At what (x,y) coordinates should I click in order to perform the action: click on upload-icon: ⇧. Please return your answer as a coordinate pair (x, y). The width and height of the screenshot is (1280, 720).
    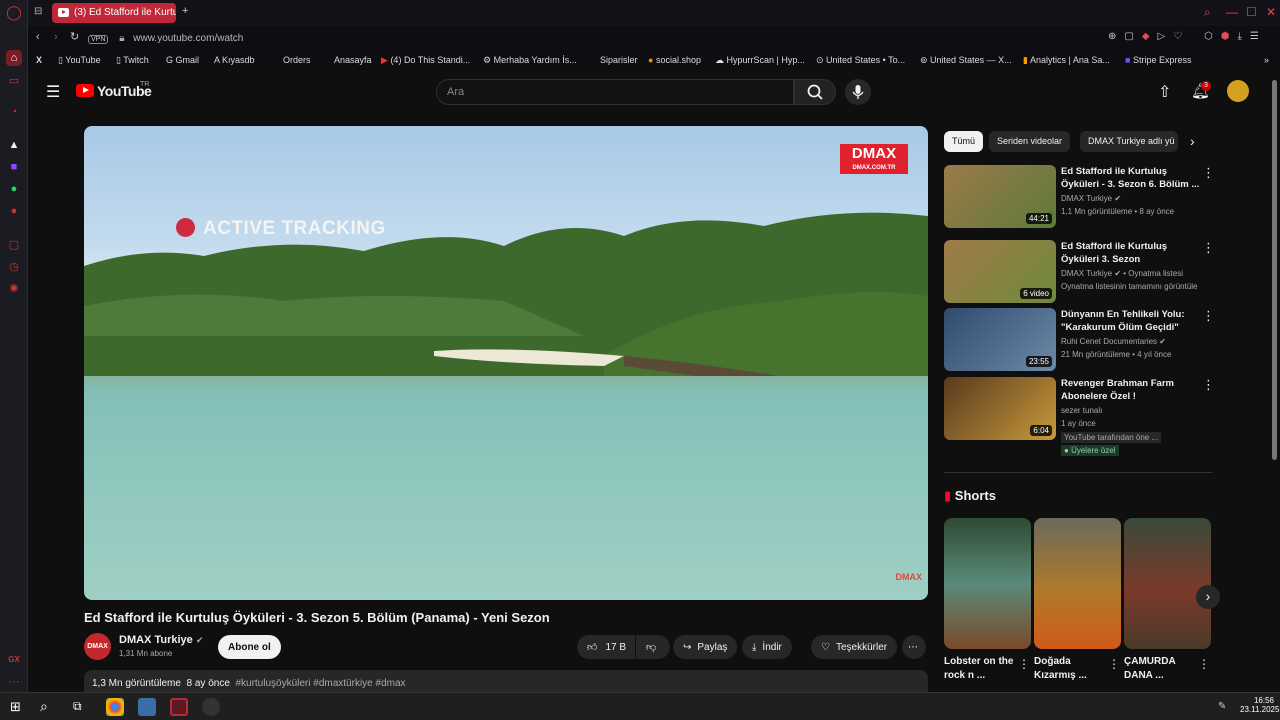
    Looking at the image, I should click on (1164, 92).